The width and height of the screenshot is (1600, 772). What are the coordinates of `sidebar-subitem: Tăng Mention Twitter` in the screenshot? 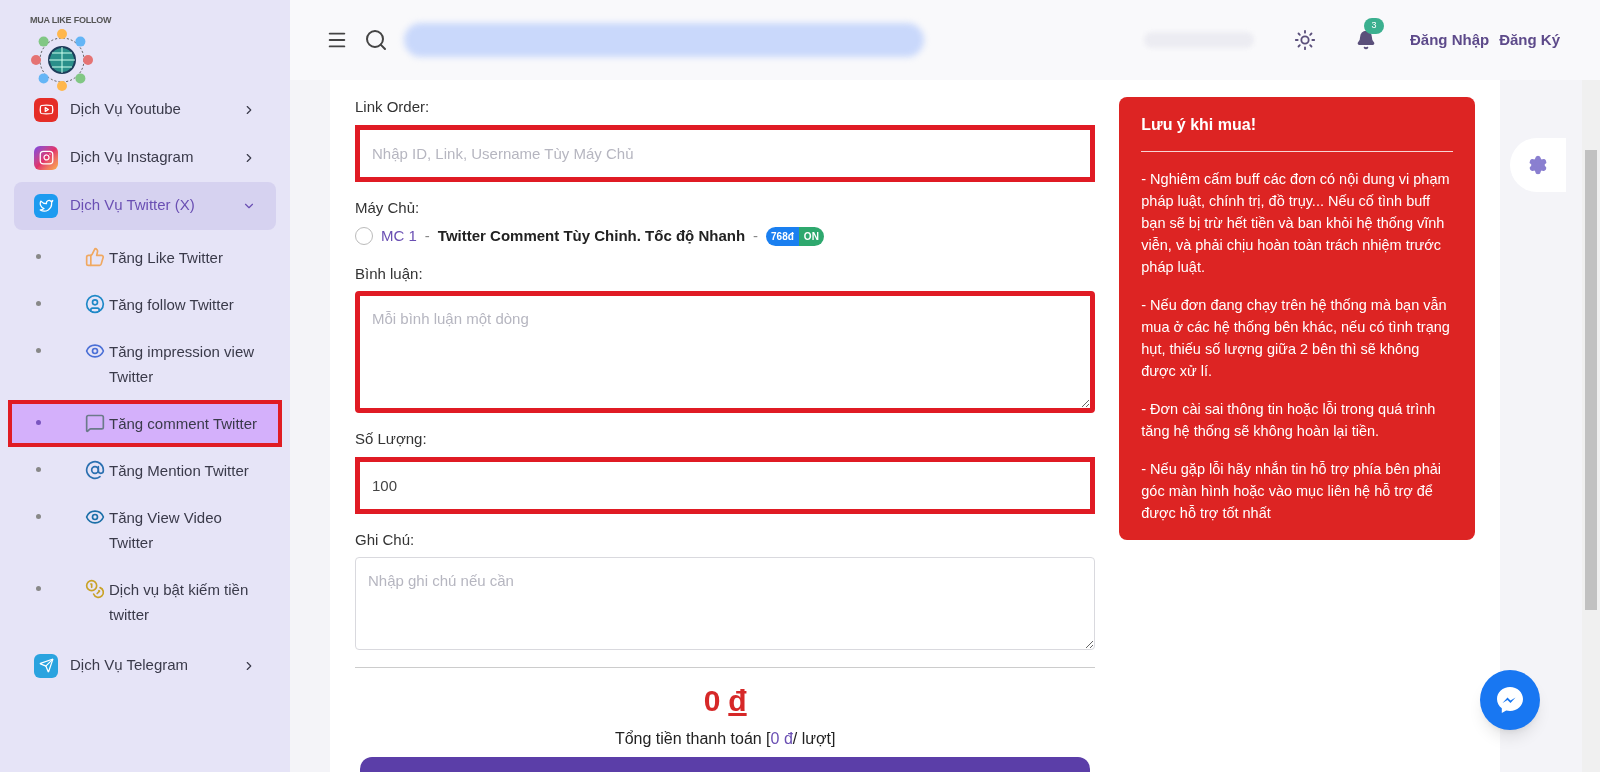 It's located at (145, 470).